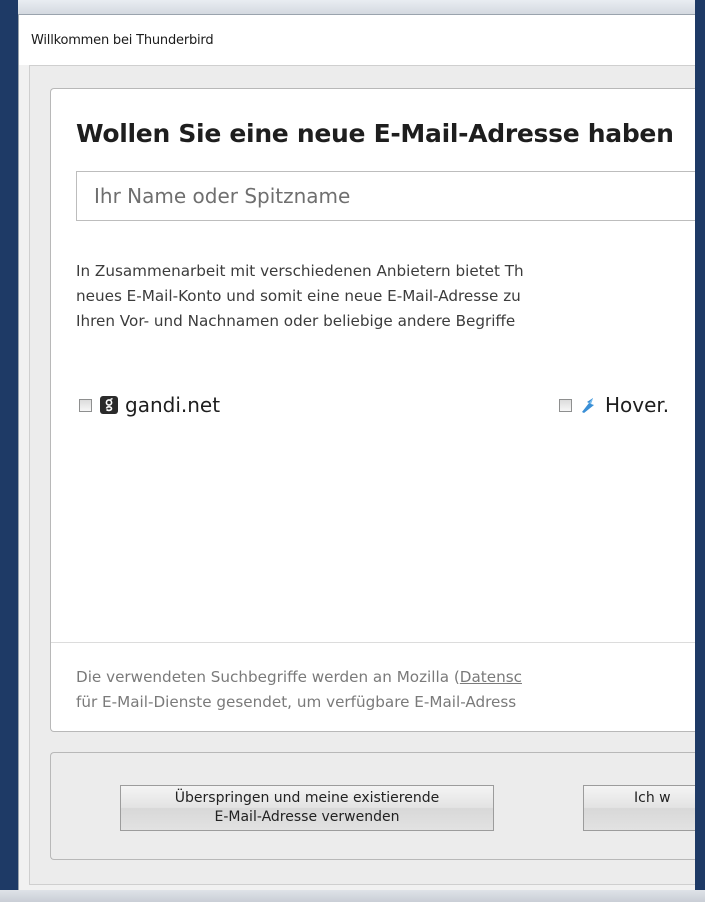  I want to click on gandi-label: gandi.net, so click(173, 405).